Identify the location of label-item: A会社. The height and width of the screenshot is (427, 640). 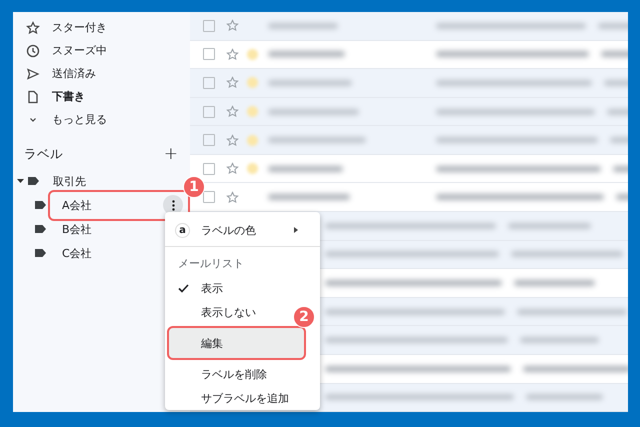
(119, 205).